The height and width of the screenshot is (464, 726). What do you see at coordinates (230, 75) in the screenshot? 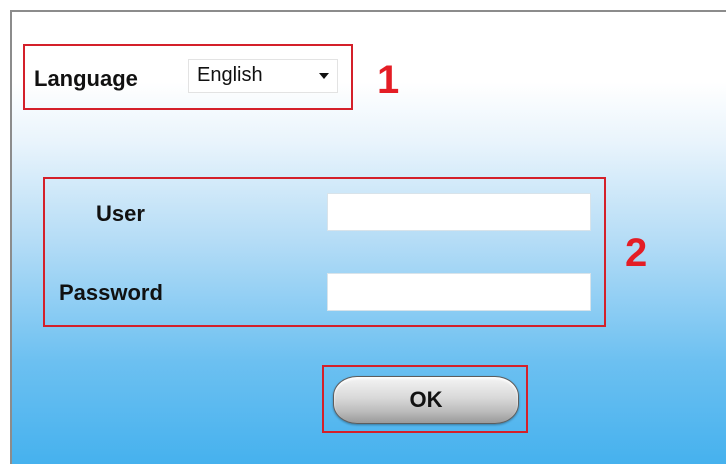
I see `language-select-value: English` at bounding box center [230, 75].